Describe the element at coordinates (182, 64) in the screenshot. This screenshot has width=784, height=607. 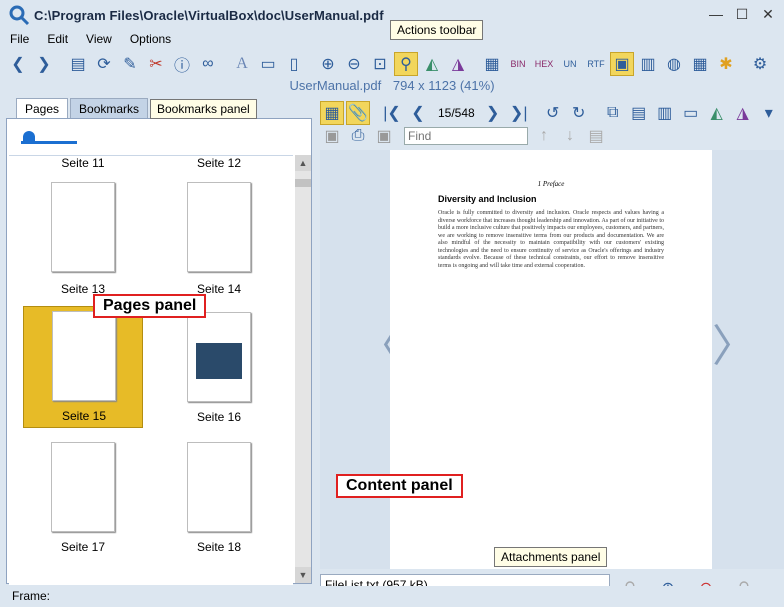
I see `info-icon: ⓘ` at that location.